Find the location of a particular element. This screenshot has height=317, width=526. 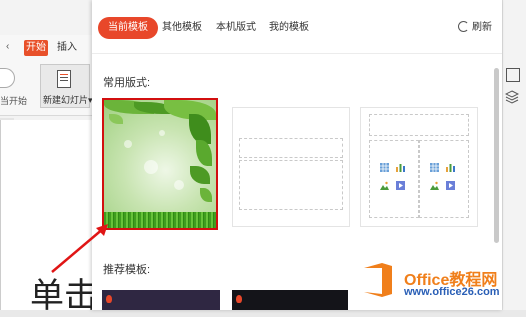

panel-header: 当前模板 其他模板 本机版式 我的模板 刷新 is located at coordinates (297, 27).